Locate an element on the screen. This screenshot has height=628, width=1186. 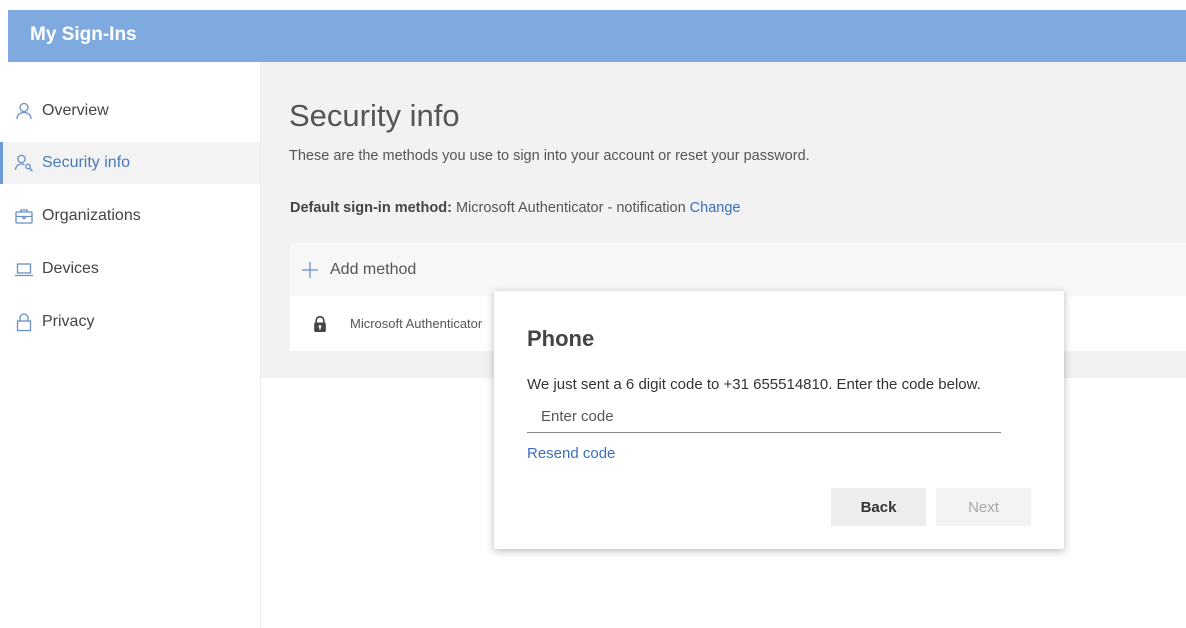
sidebar-item-label: Overview is located at coordinates (75, 110).